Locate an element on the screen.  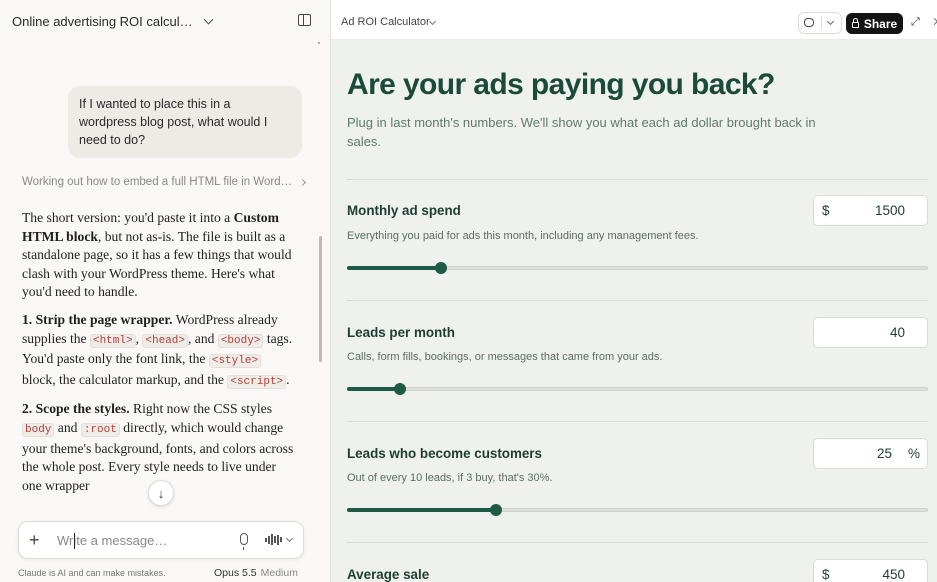
scroll-to-bottom-button: ↓ is located at coordinates (161, 493).